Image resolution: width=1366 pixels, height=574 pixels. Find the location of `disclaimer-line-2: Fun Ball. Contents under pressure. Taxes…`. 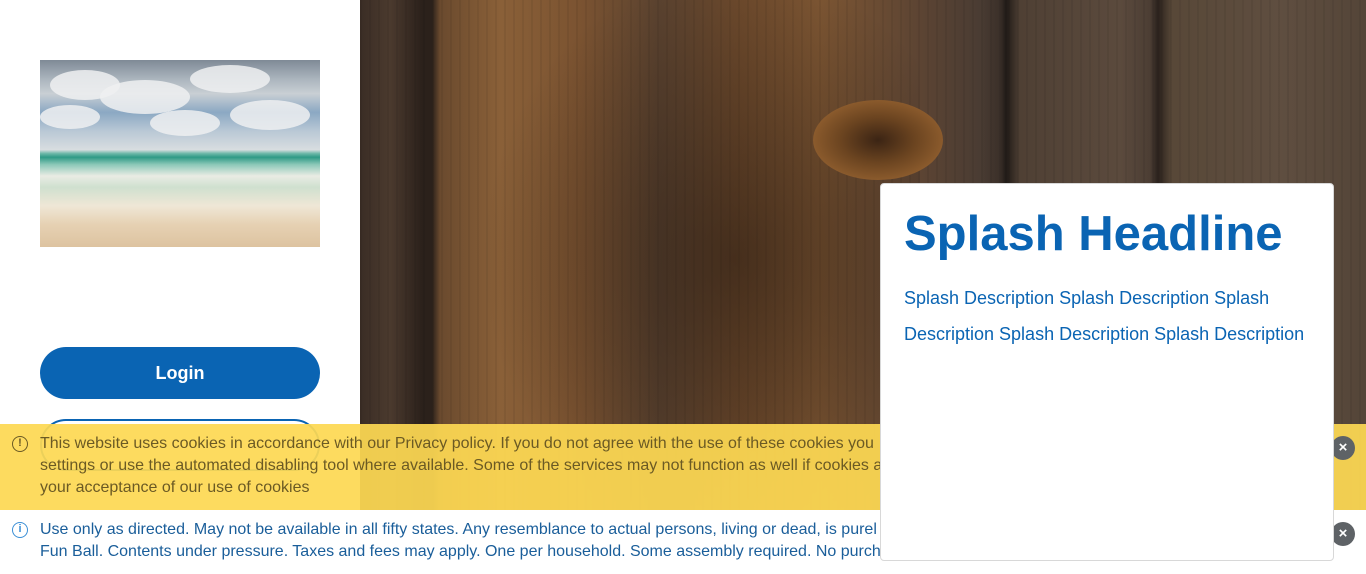

disclaimer-line-2: Fun Ball. Contents under pressure. Taxes… is located at coordinates (460, 551).